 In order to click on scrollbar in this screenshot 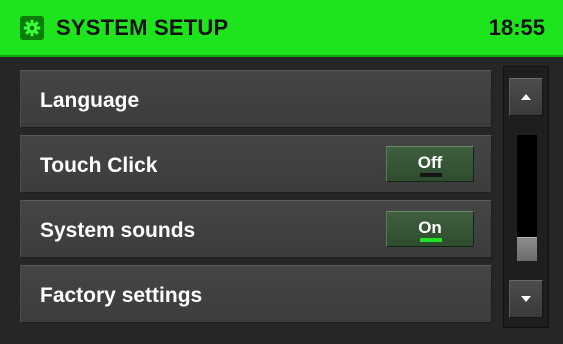, I will do `click(526, 197)`.